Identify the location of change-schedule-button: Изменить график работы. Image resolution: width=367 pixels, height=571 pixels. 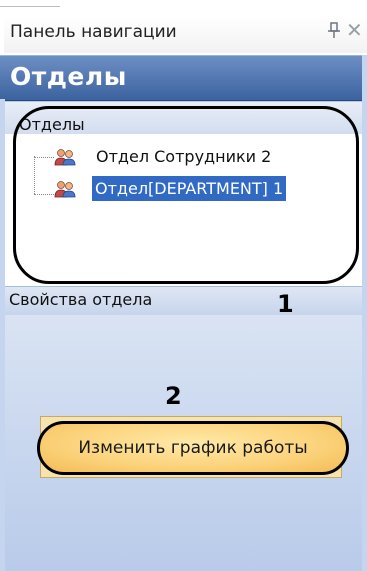
(193, 448).